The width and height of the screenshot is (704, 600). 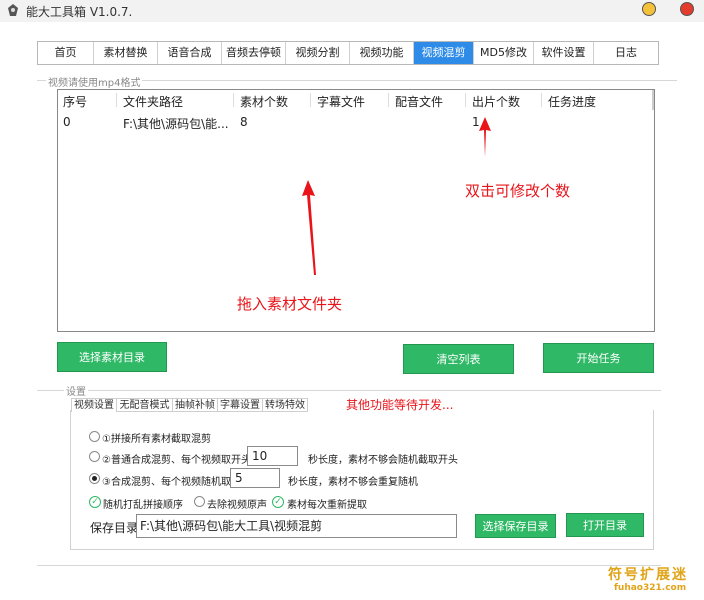 I want to click on shuffle-check-icon: ✓, so click(x=95, y=502).